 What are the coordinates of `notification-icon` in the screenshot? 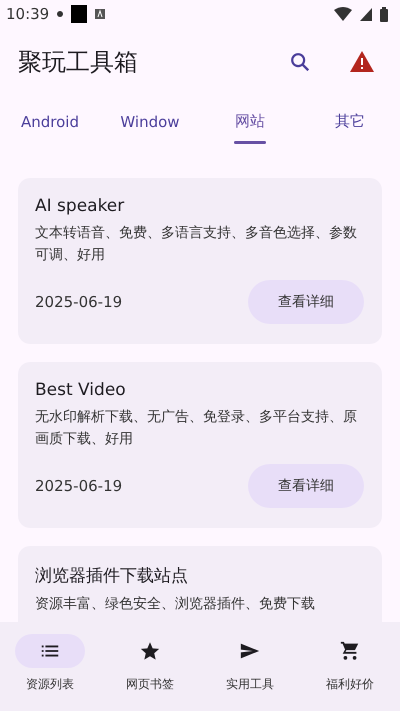 It's located at (100, 14).